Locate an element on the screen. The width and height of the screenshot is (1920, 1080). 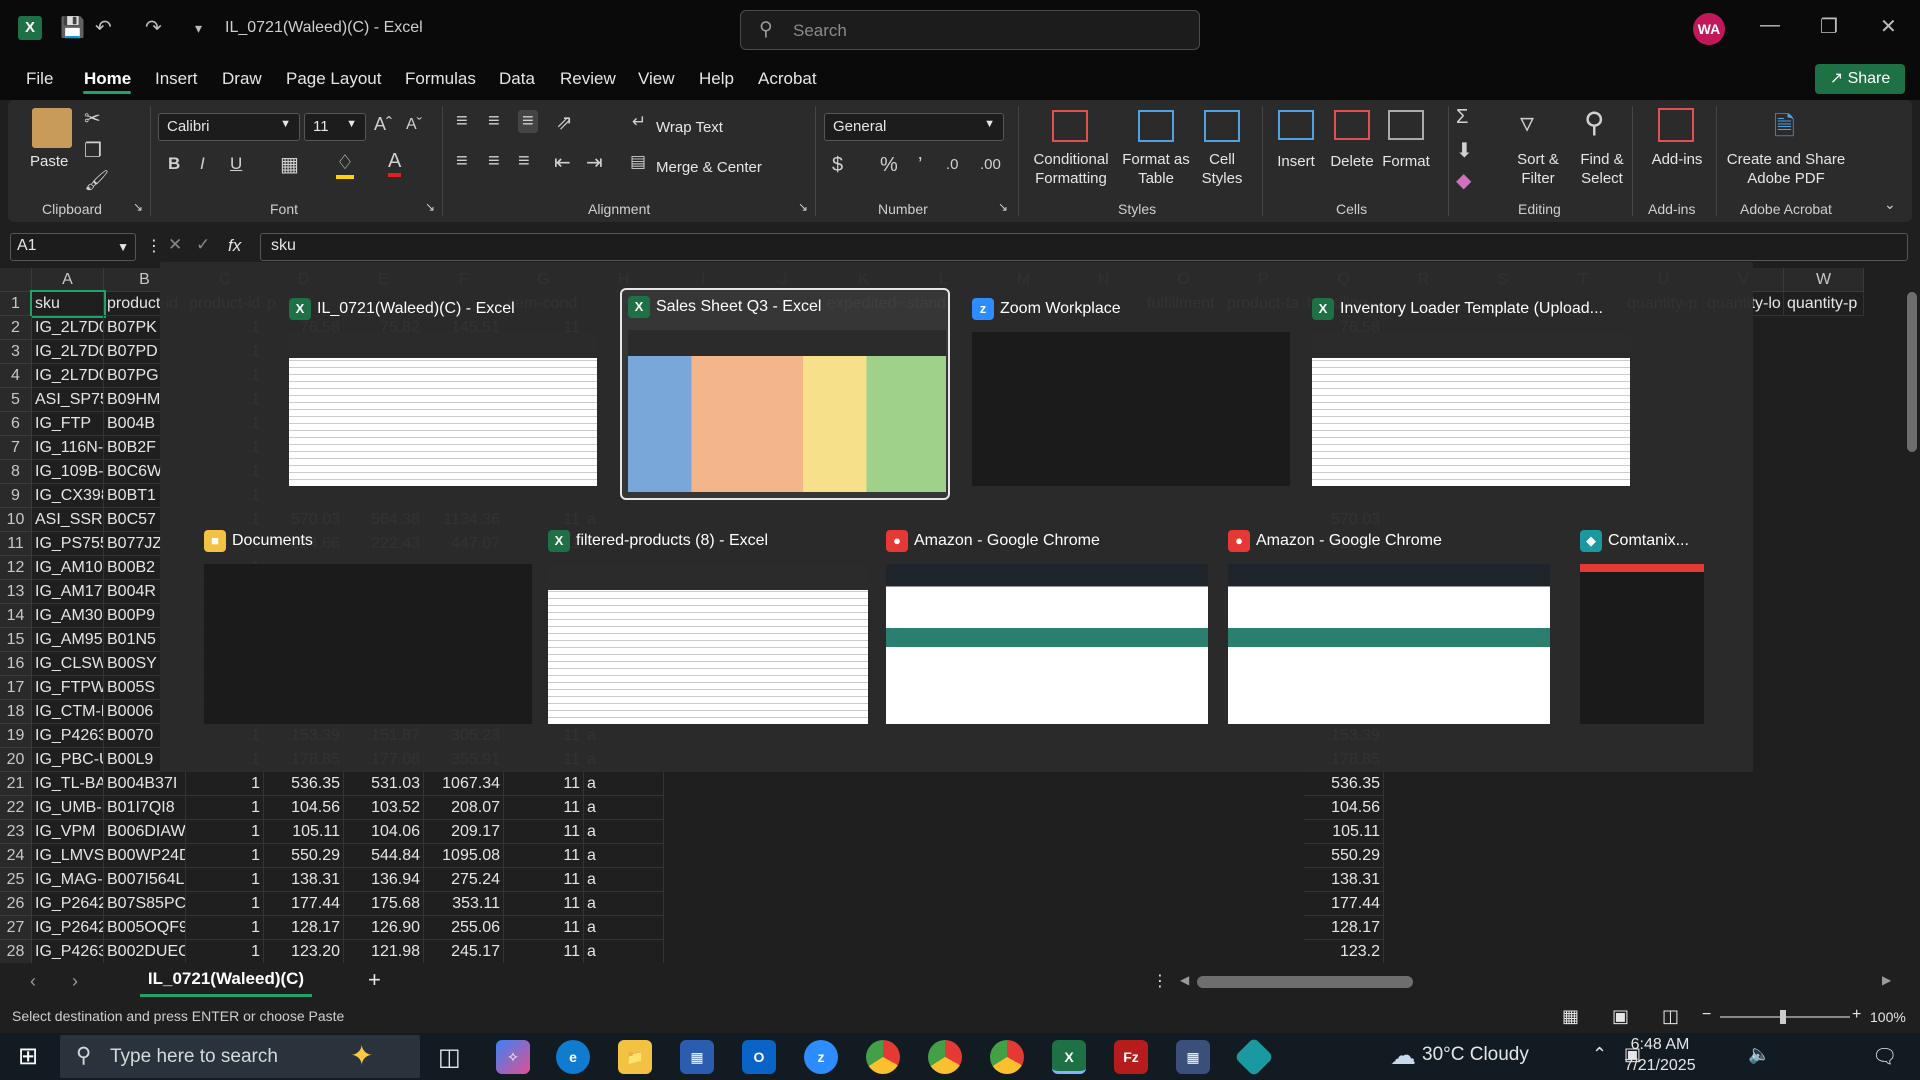
font-launcher-icon: ↘ is located at coordinates (430, 207).